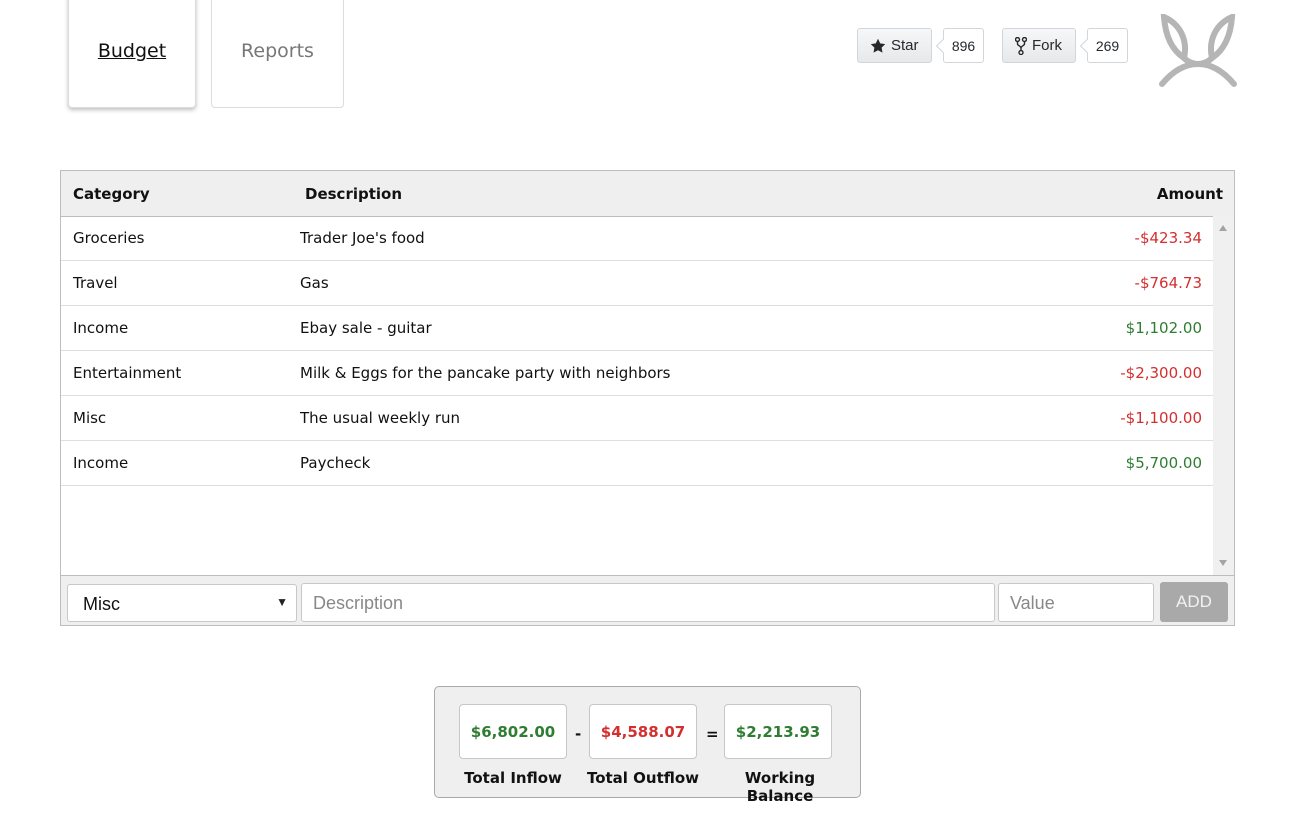 The width and height of the screenshot is (1295, 838). What do you see at coordinates (780, 787) in the screenshot?
I see `working-balance-label: Working Balance` at bounding box center [780, 787].